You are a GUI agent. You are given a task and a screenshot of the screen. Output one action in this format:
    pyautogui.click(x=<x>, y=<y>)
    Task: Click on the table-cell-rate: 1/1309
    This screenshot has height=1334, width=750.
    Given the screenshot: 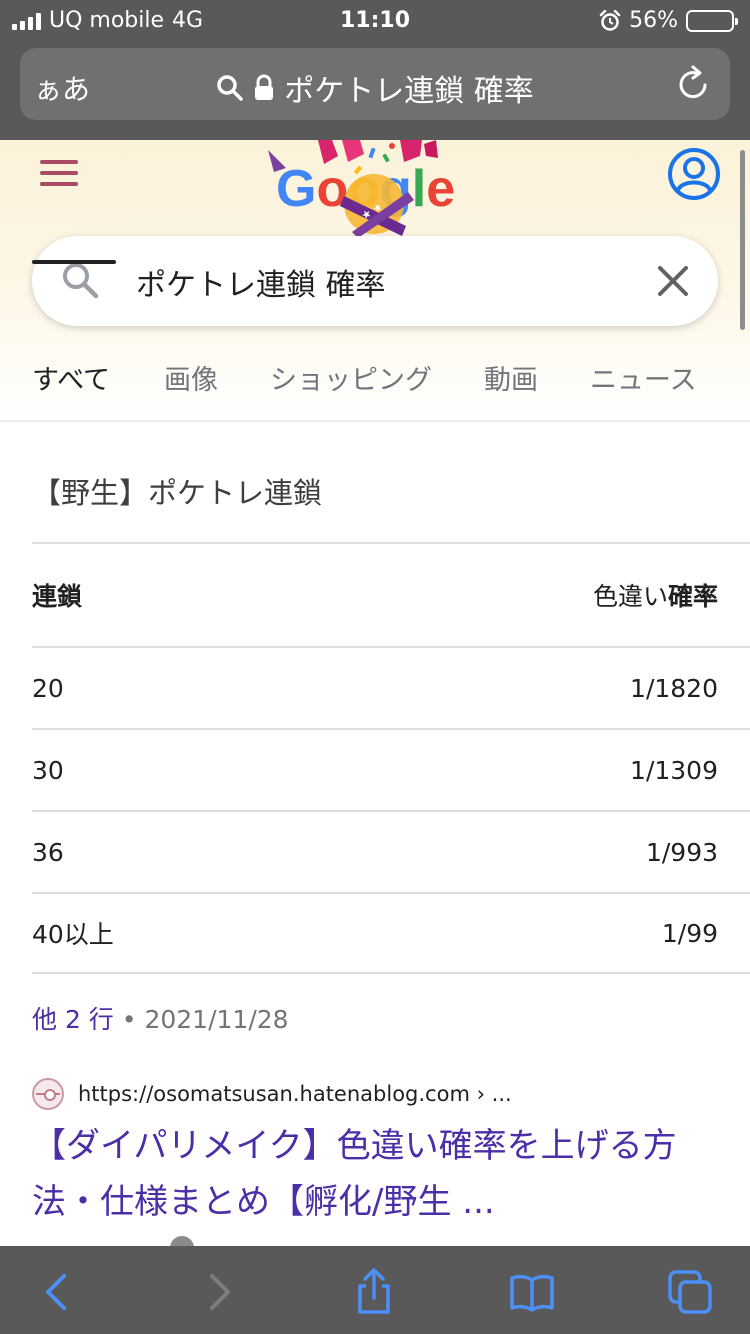 What is the action you would take?
    pyautogui.click(x=674, y=770)
    